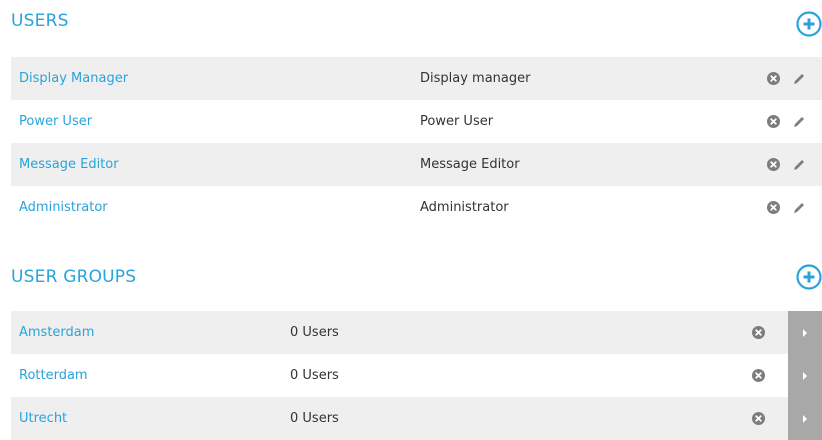 Image resolution: width=822 pixels, height=440 pixels. I want to click on user-name-link: Message Editor, so click(69, 164).